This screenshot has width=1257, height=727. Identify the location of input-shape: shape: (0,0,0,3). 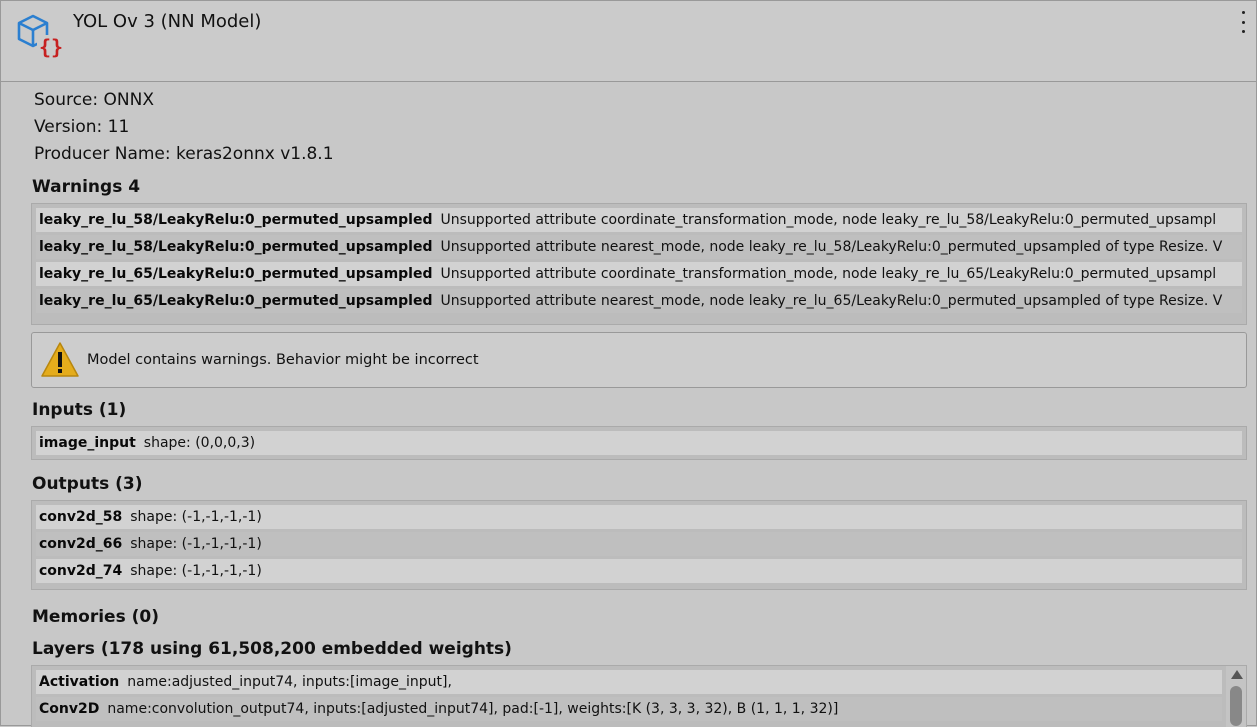
(199, 443).